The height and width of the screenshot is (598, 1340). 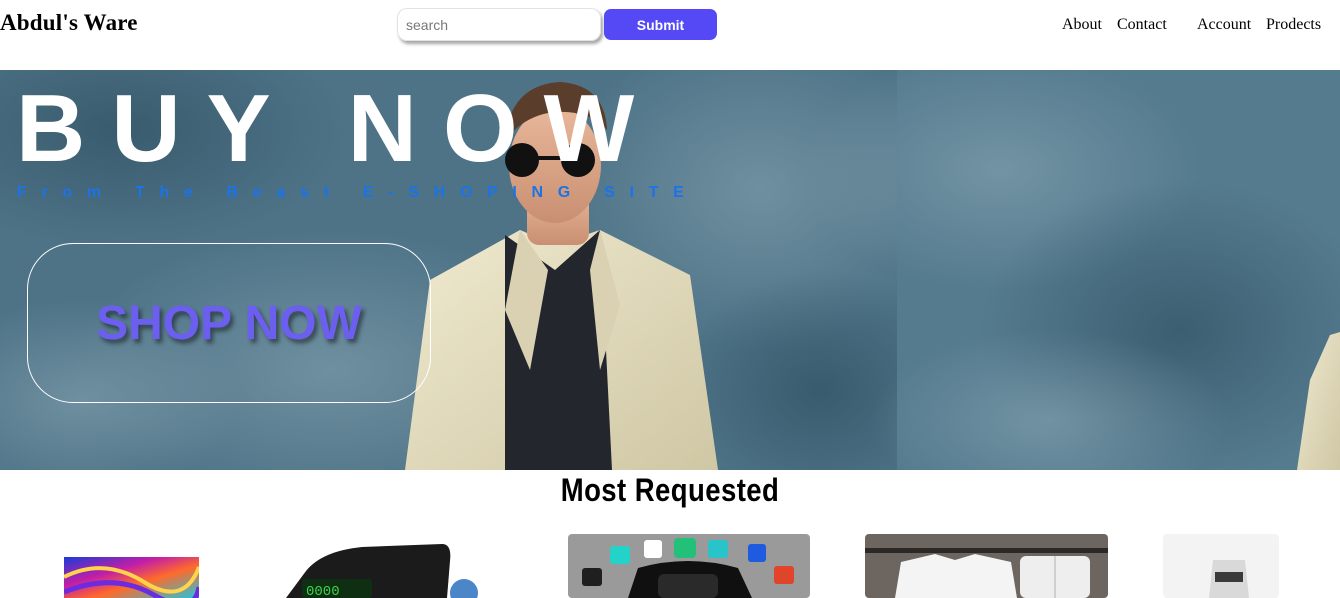 What do you see at coordinates (1082, 25) in the screenshot?
I see `nav-about: About` at bounding box center [1082, 25].